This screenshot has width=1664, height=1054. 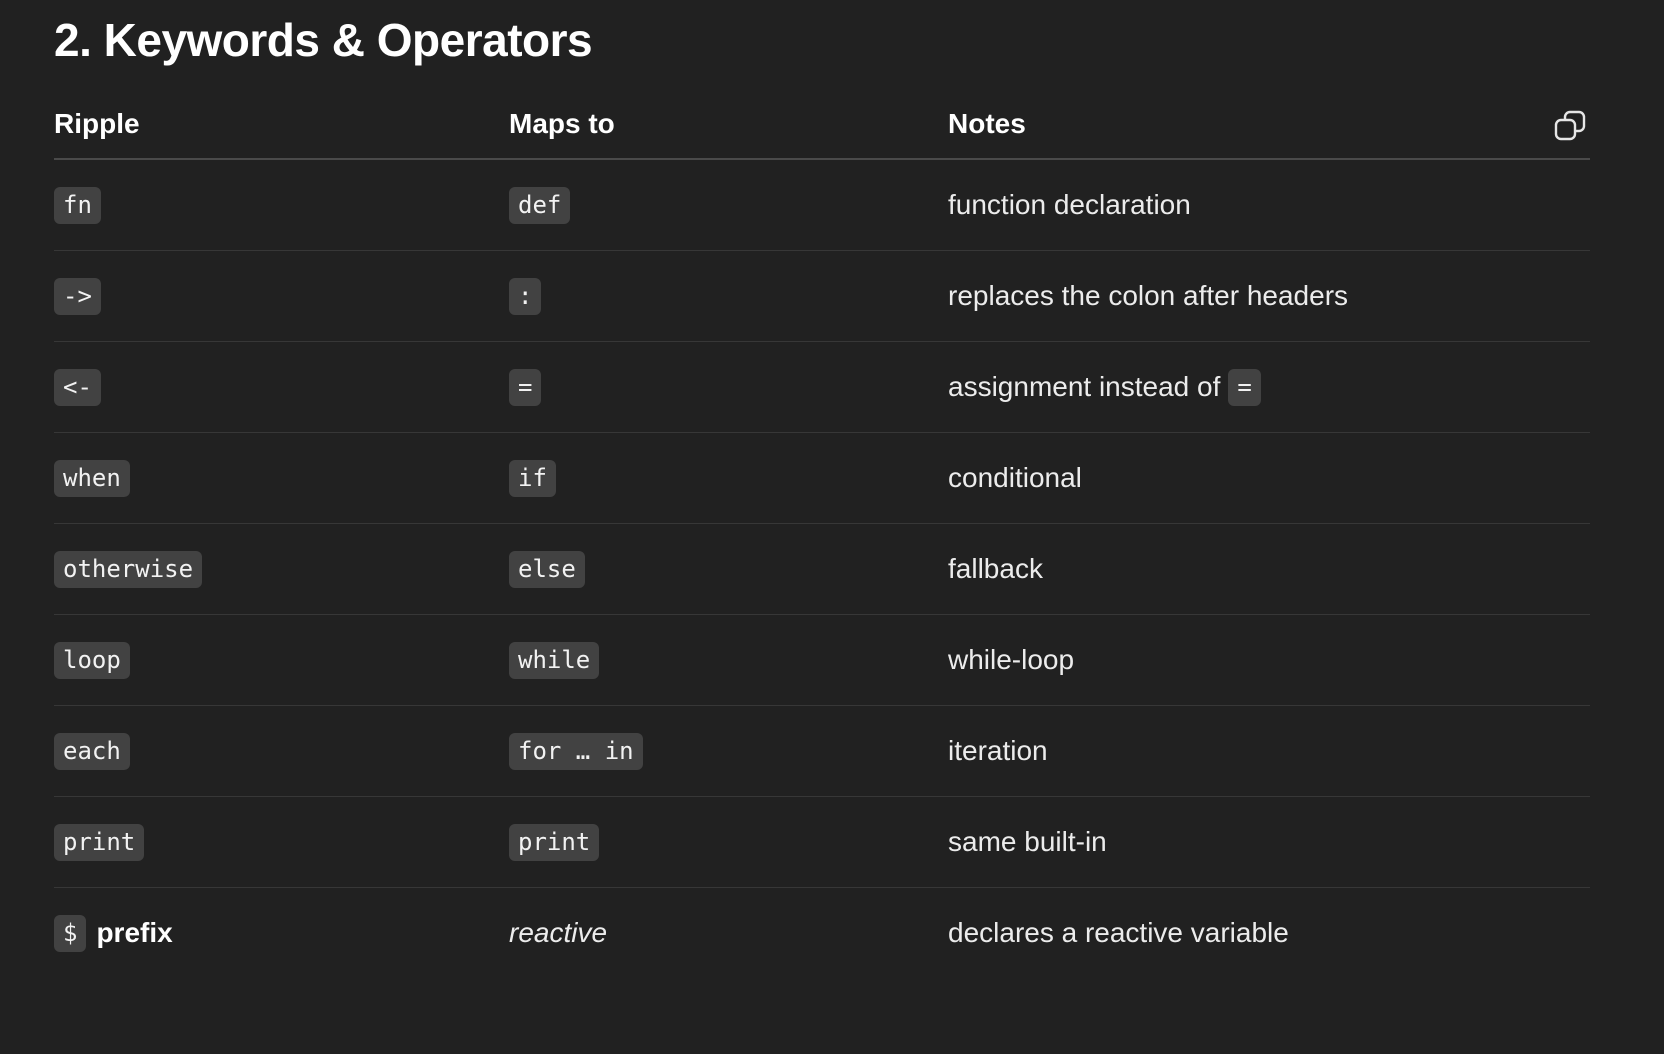 What do you see at coordinates (822, 842) in the screenshot?
I see `table-row: print print same built-in` at bounding box center [822, 842].